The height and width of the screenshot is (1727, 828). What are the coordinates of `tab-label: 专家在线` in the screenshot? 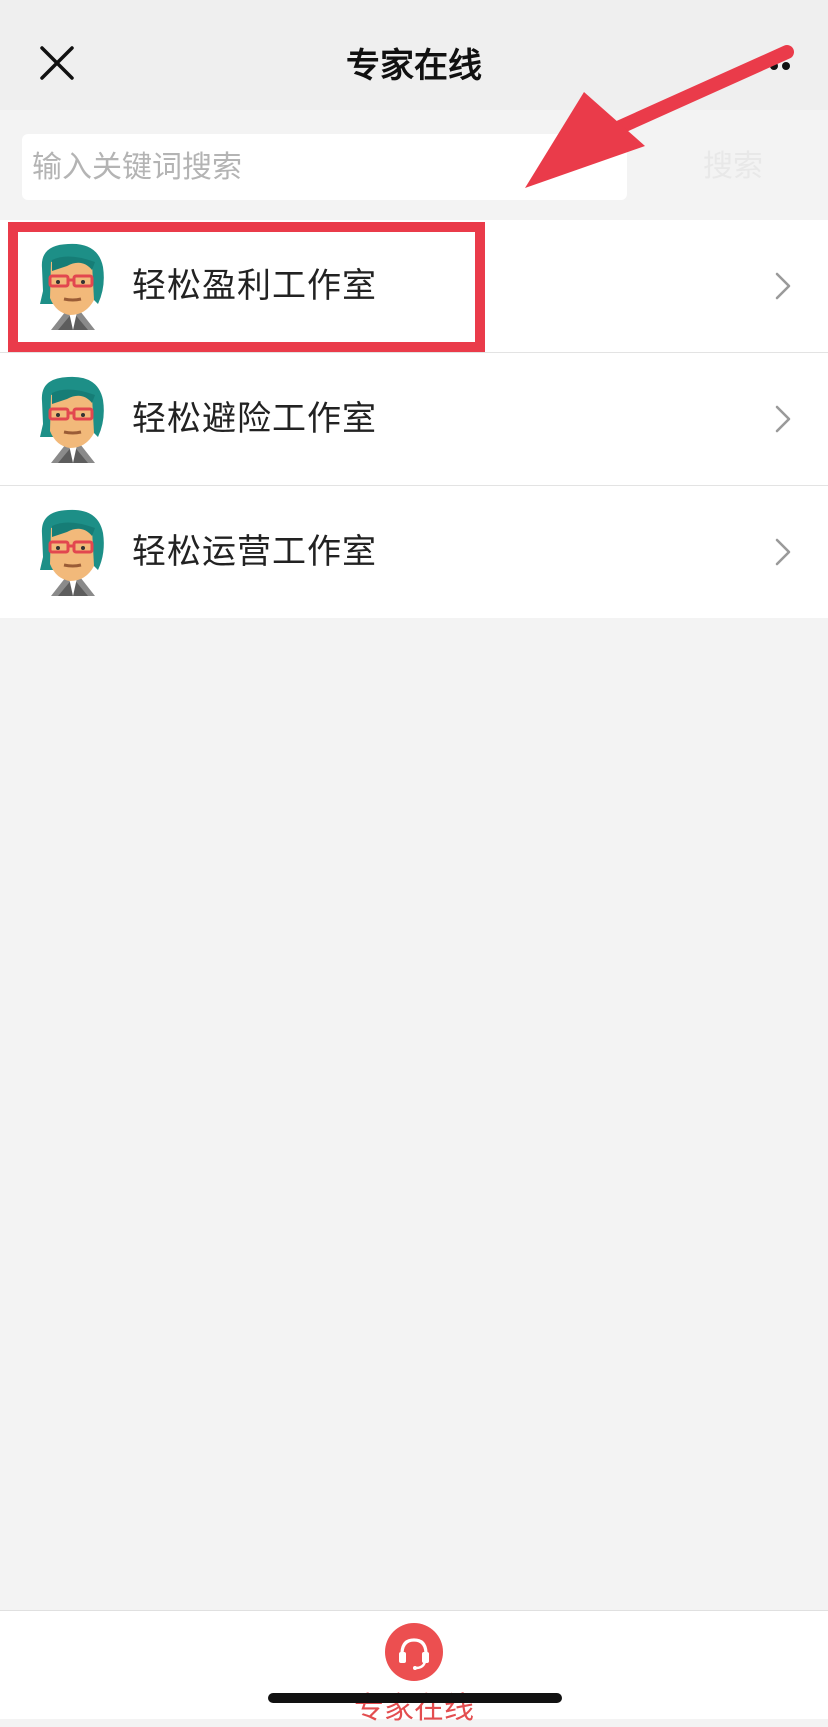 It's located at (414, 1705).